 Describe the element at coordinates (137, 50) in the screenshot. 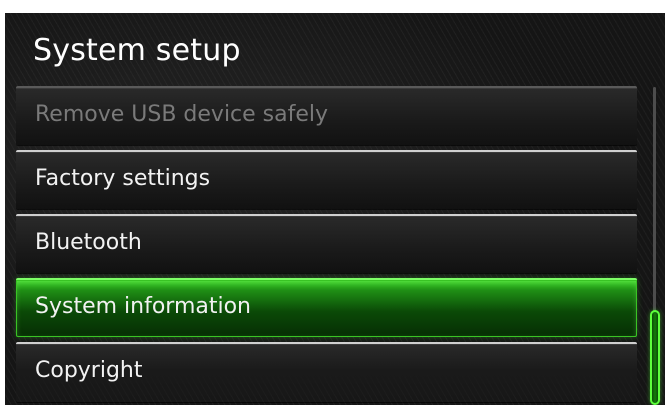

I see `page-title: System setup` at that location.